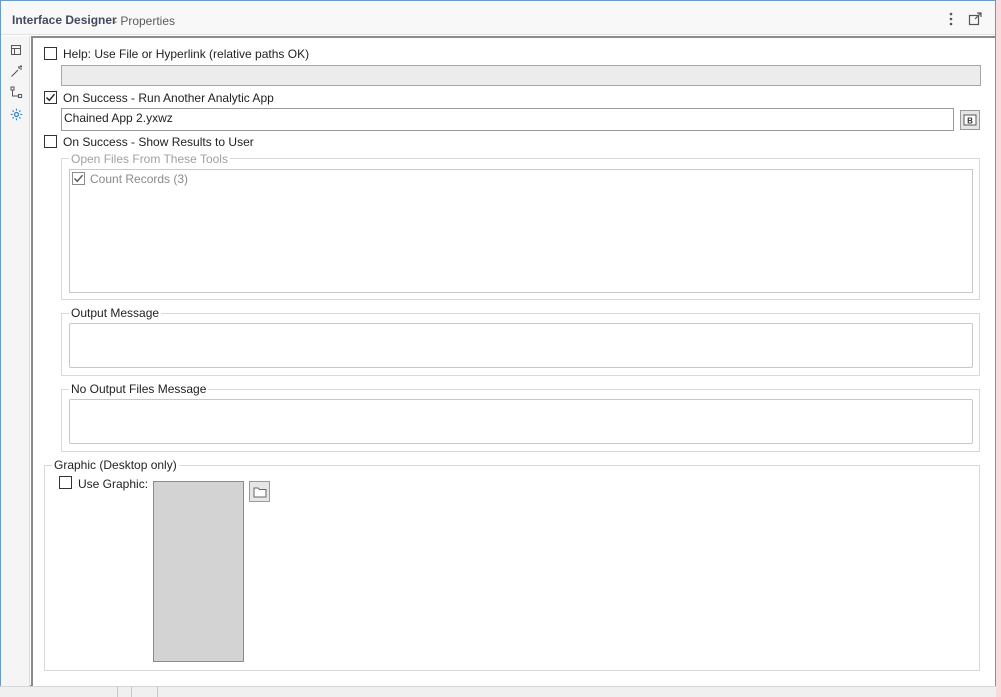 This screenshot has height=697, width=1001. I want to click on output-message-textarea, so click(521, 345).